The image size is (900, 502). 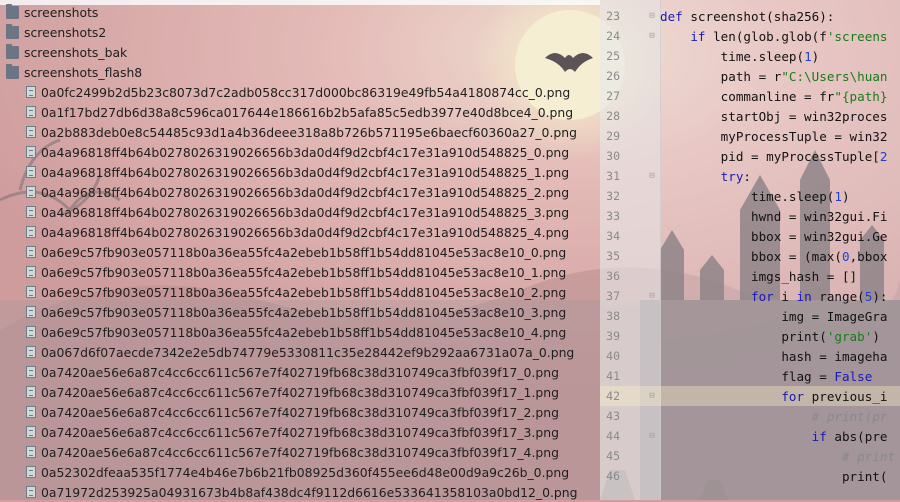 What do you see at coordinates (613, 416) in the screenshot?
I see `line-number: 43` at bounding box center [613, 416].